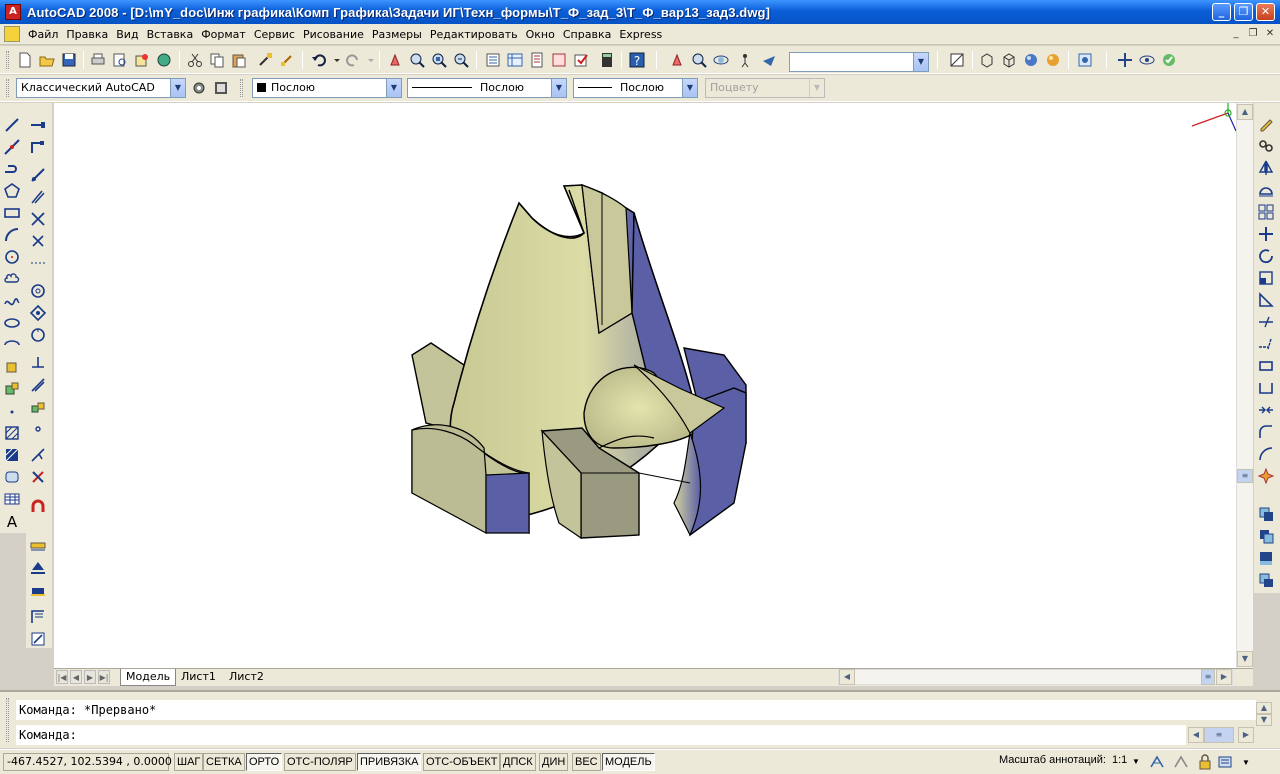 Image resolution: width=1280 pixels, height=774 pixels. Describe the element at coordinates (38, 617) in the screenshot. I see `quick-leader-icon` at that location.